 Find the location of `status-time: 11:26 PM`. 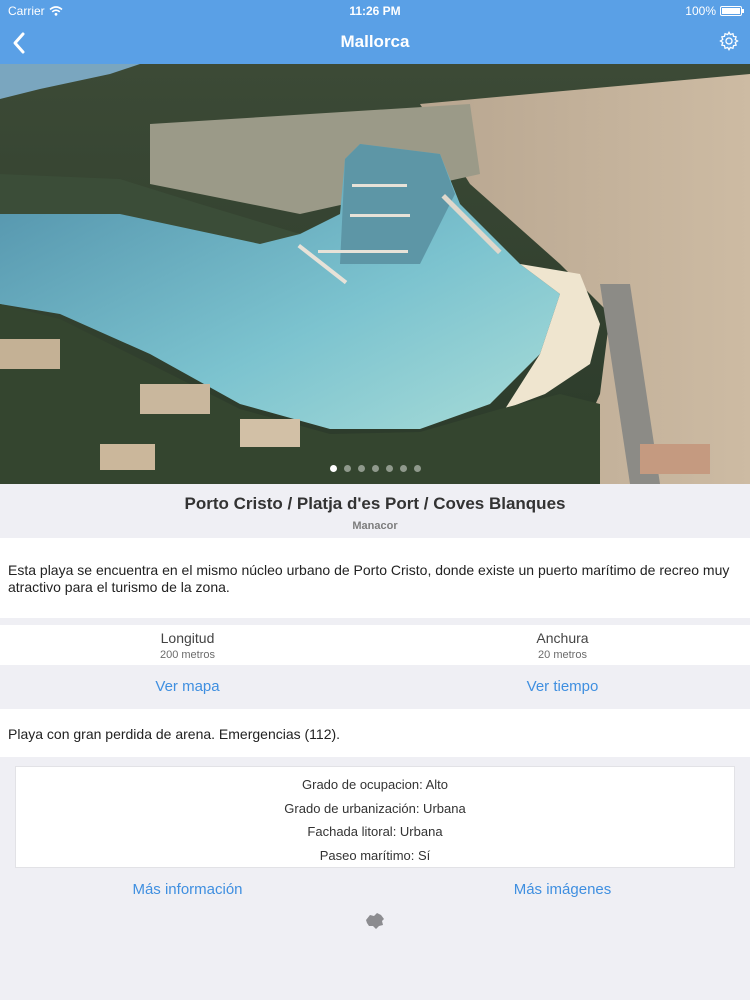

status-time: 11:26 PM is located at coordinates (375, 11).